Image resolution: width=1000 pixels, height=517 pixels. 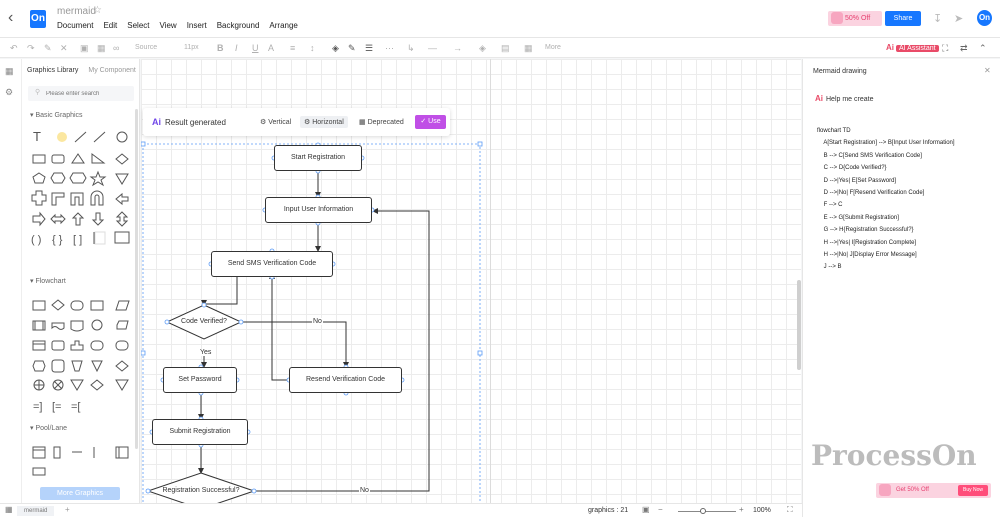 I want to click on node-set-password: Set Password, so click(x=200, y=380).